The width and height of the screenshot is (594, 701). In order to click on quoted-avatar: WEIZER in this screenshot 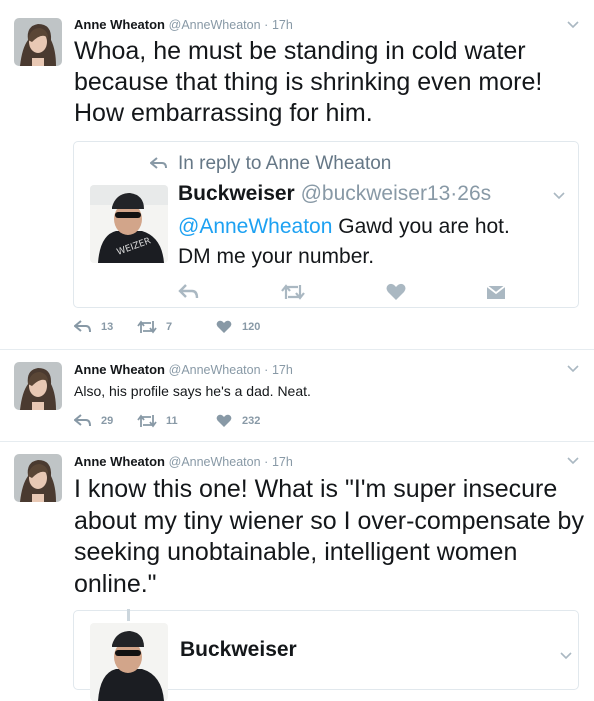, I will do `click(129, 224)`.